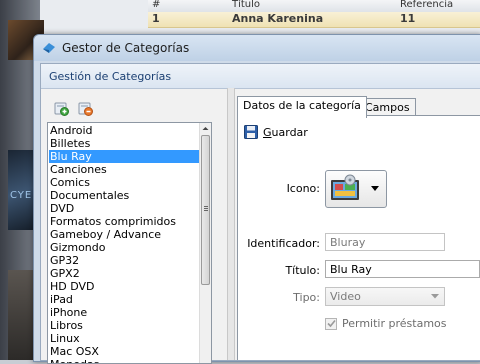 The height and width of the screenshot is (364, 480). Describe the element at coordinates (85, 108) in the screenshot. I see `delete-category-icon` at that location.